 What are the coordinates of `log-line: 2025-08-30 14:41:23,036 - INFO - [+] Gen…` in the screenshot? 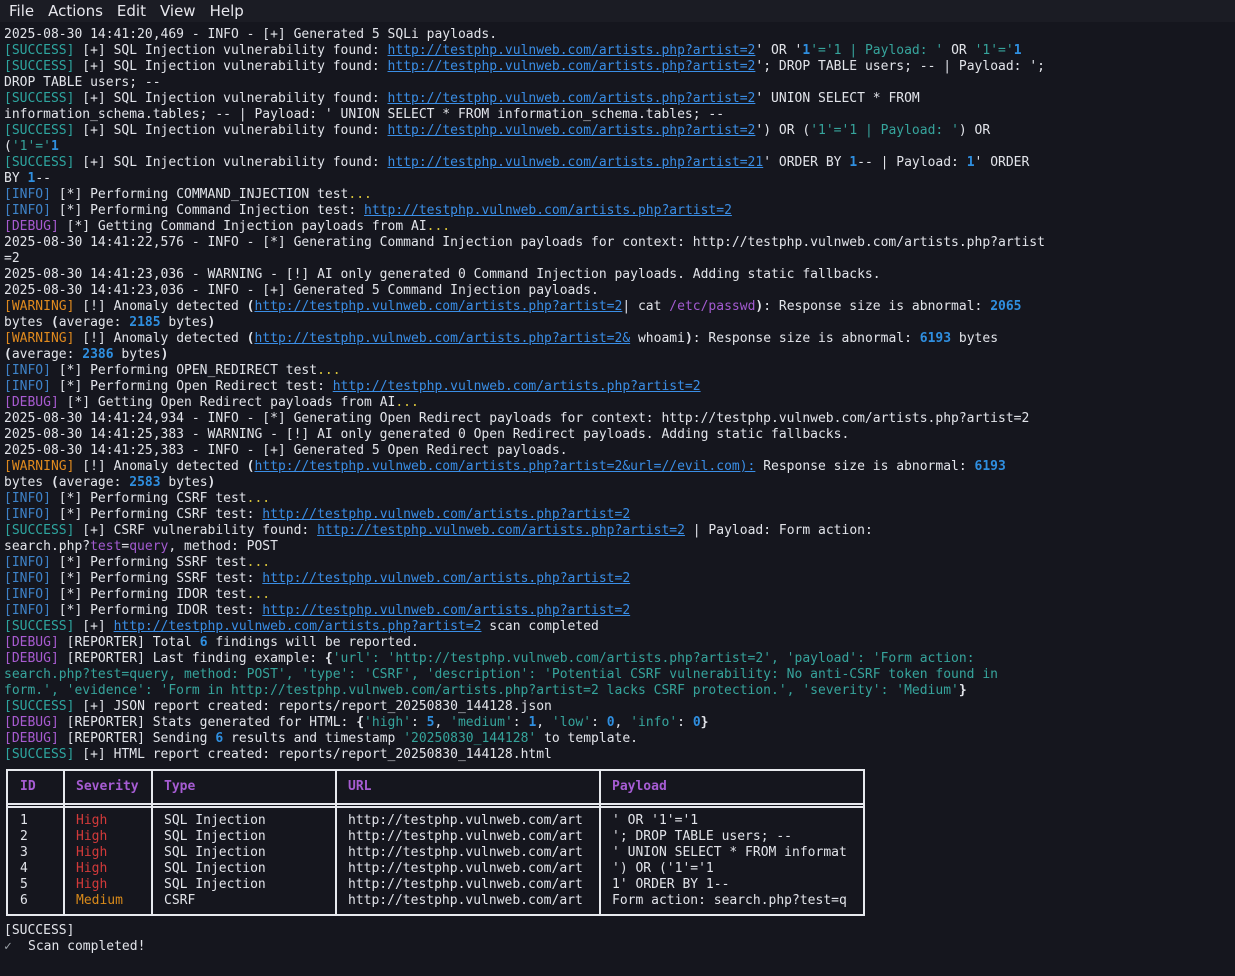 It's located at (618, 291).